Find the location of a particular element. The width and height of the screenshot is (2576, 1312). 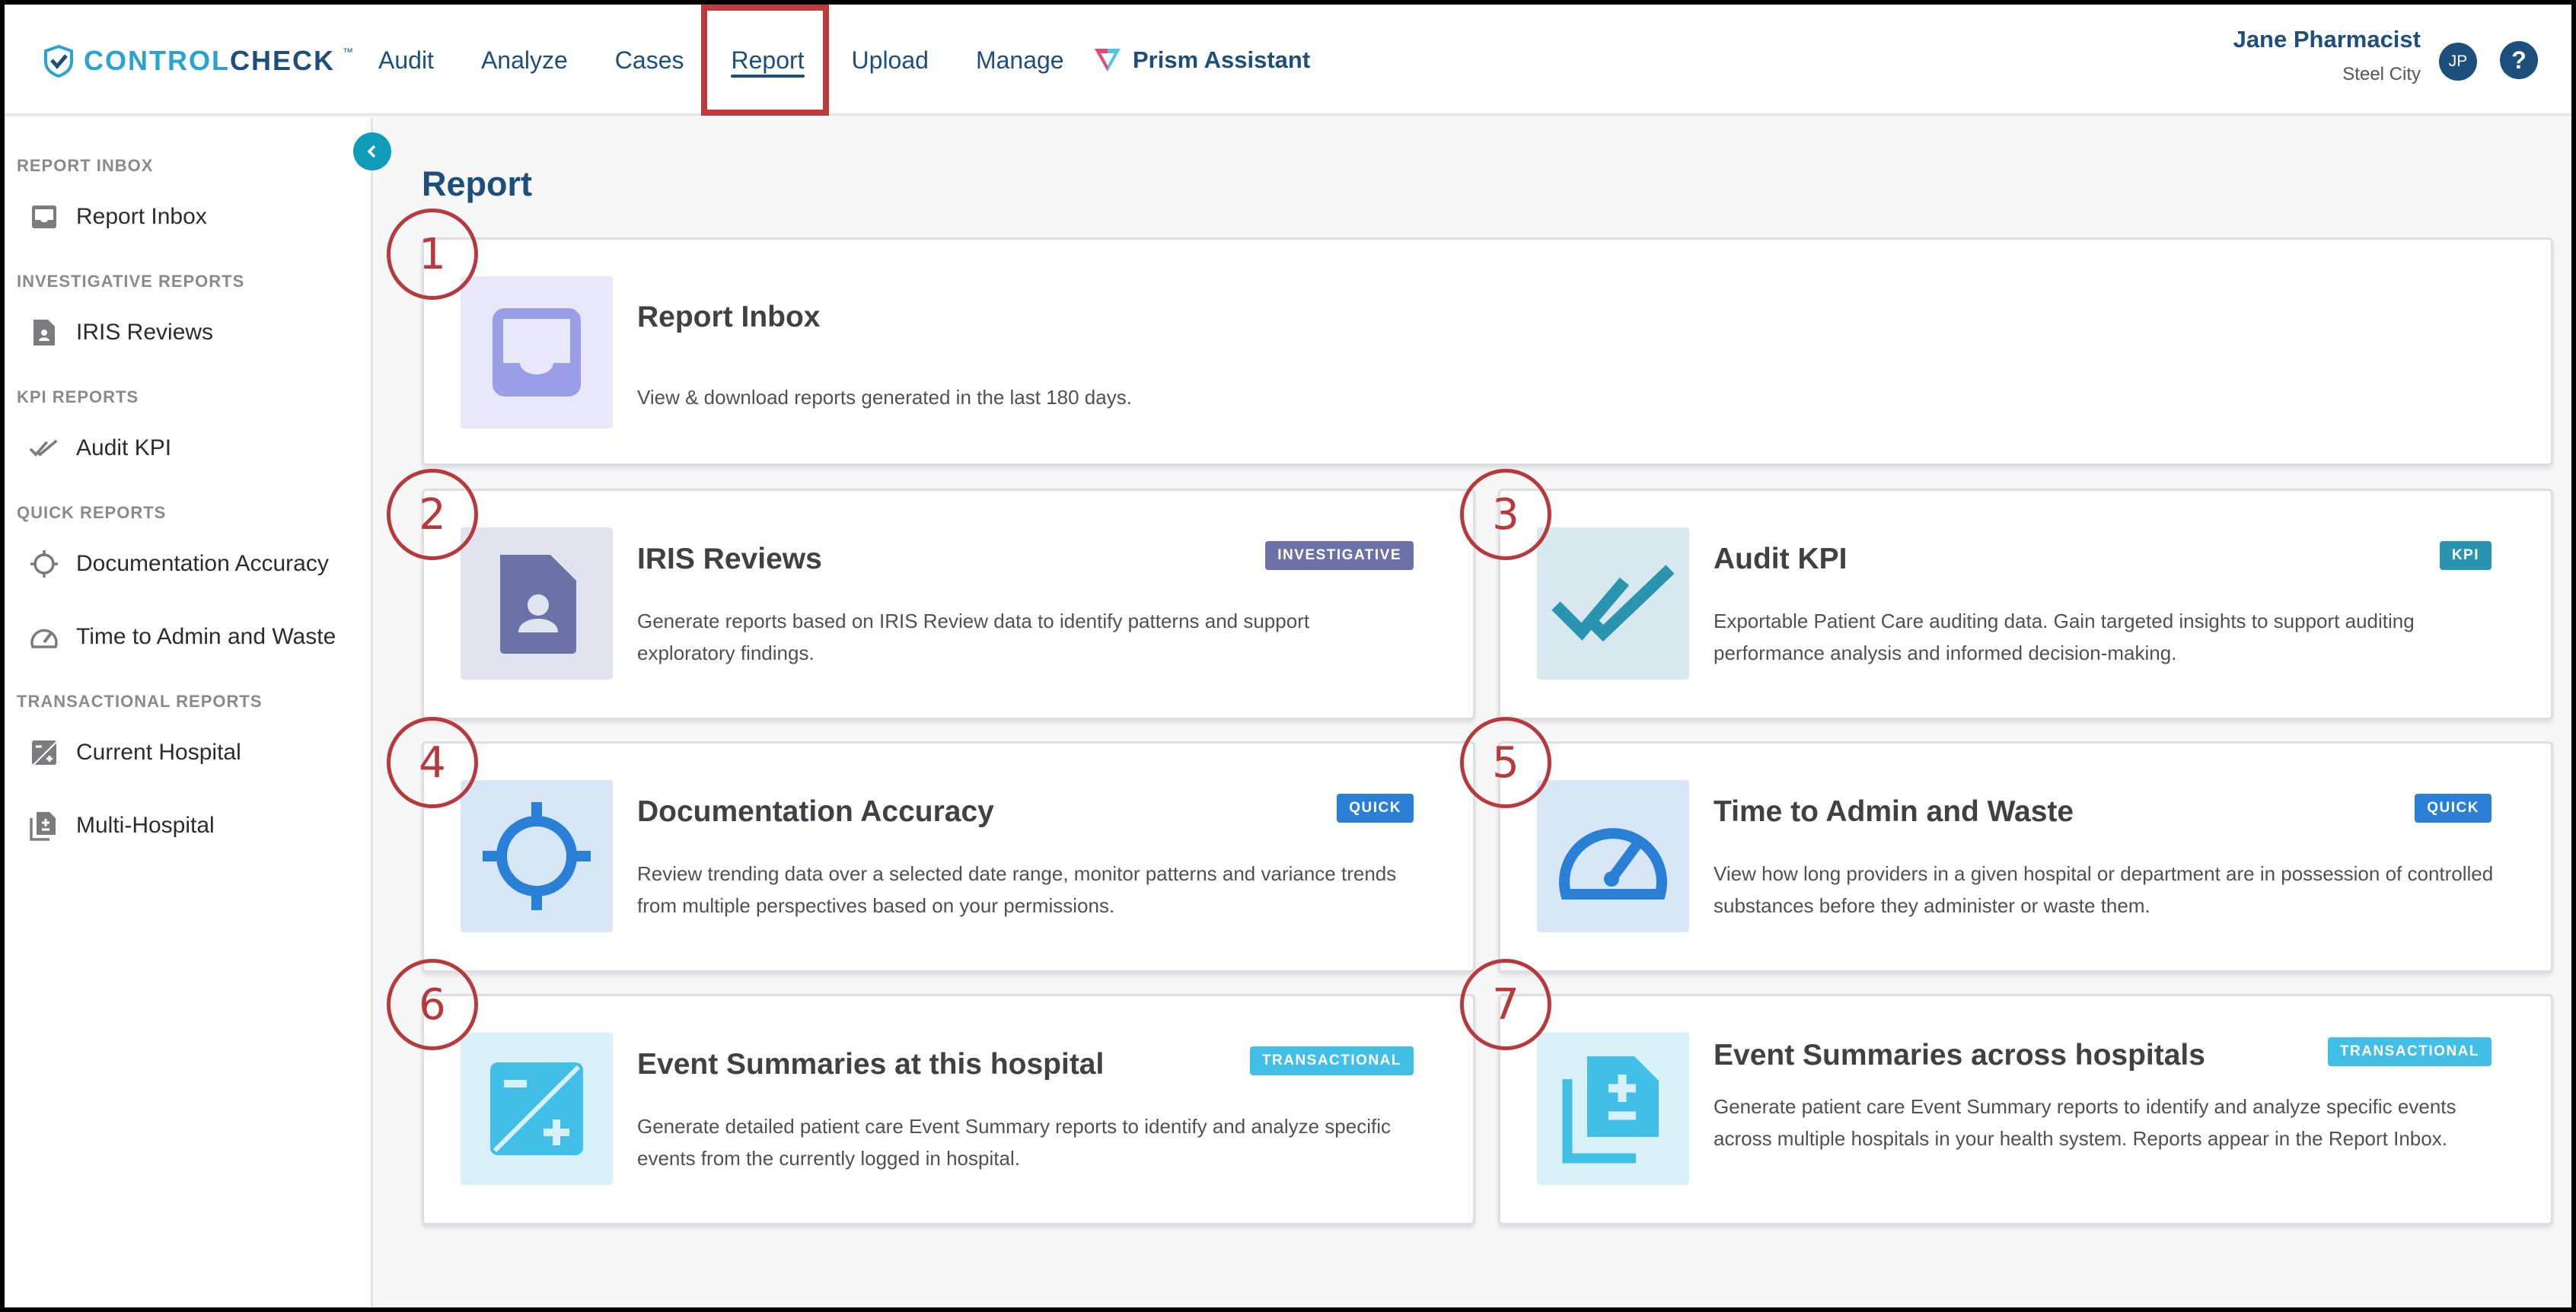

sidebar-item-label: Time to Admin and Waste is located at coordinates (206, 636).